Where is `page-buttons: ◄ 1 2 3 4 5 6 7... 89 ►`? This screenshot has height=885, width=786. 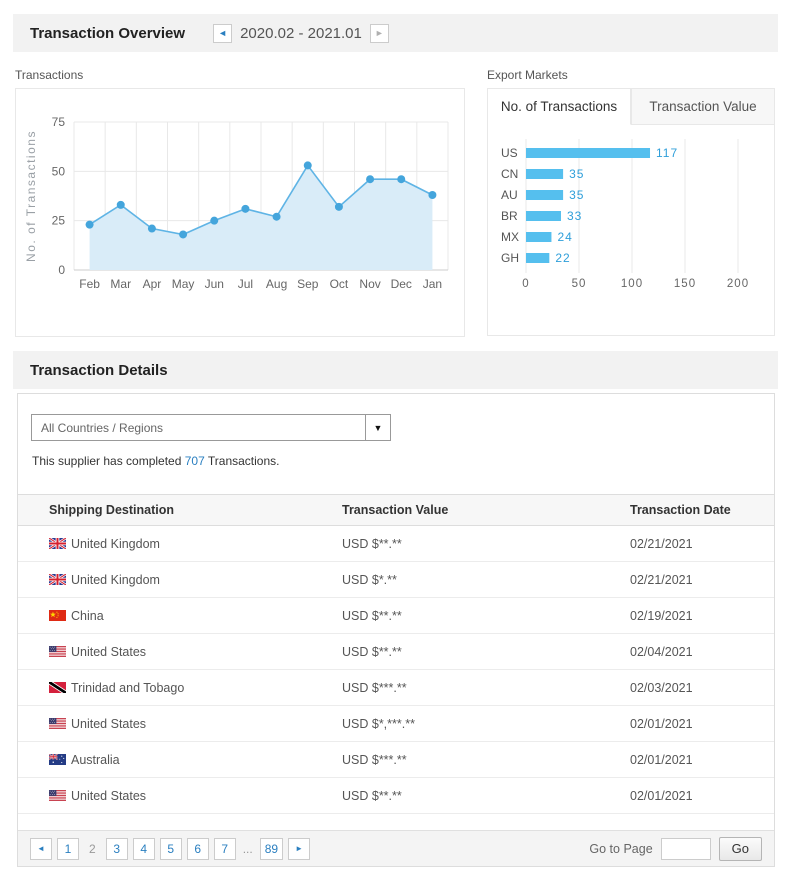 page-buttons: ◄ 1 2 3 4 5 6 7... 89 ► is located at coordinates (170, 848).